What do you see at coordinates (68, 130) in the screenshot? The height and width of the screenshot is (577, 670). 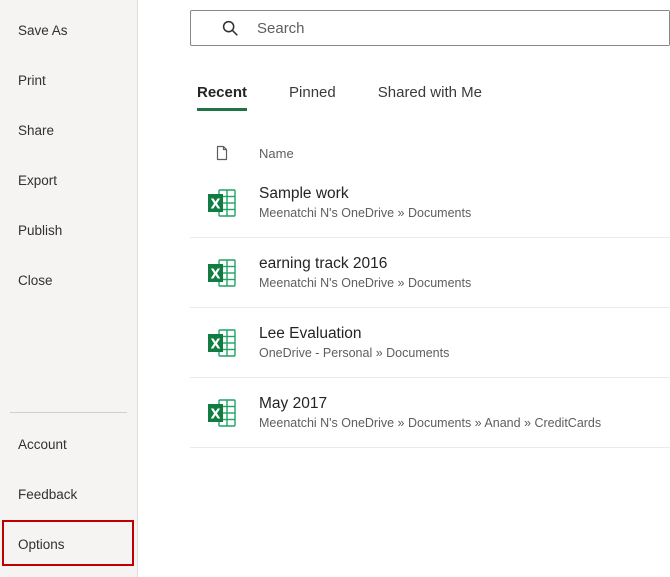 I see `sidebar-item-share: Share` at bounding box center [68, 130].